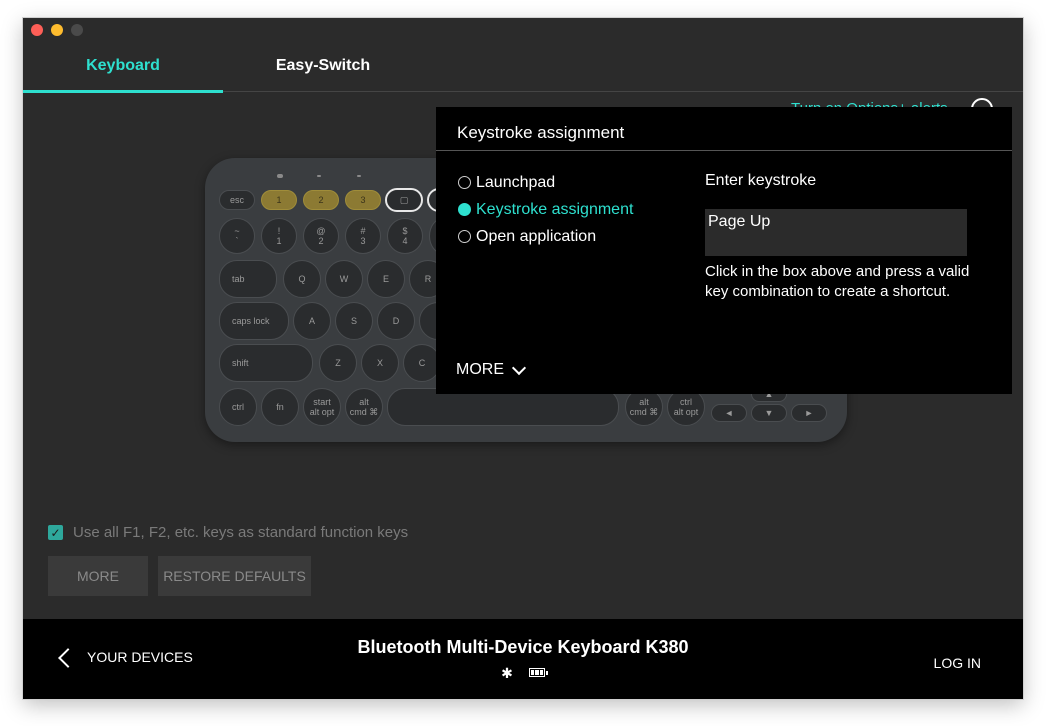 This screenshot has height=726, width=1046. I want to click on enter-keystroke-label: Enter keystroke, so click(761, 180).